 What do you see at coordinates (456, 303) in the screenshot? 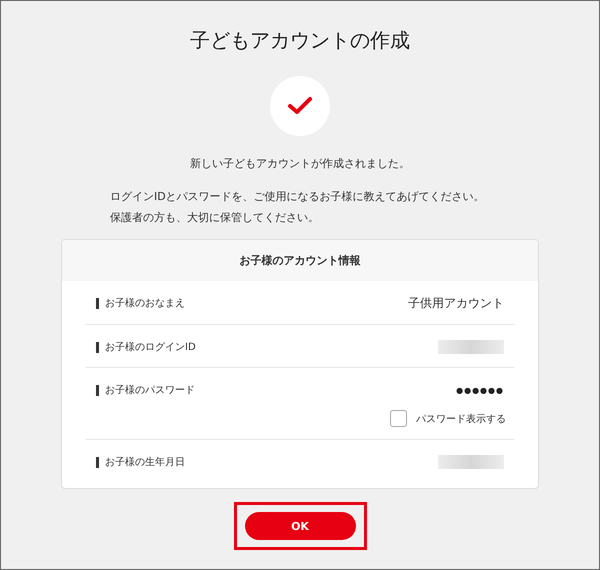
I see `field-value: 子供用アカウント` at bounding box center [456, 303].